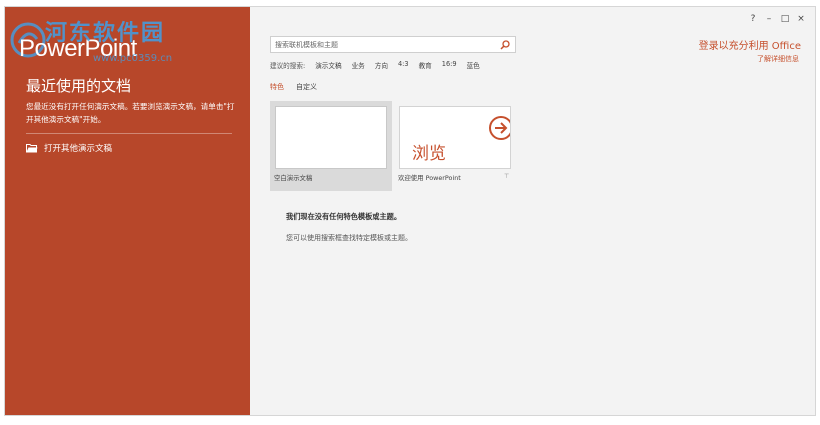  What do you see at coordinates (293, 87) in the screenshot?
I see `template-tabs: 特色 自定义` at bounding box center [293, 87].